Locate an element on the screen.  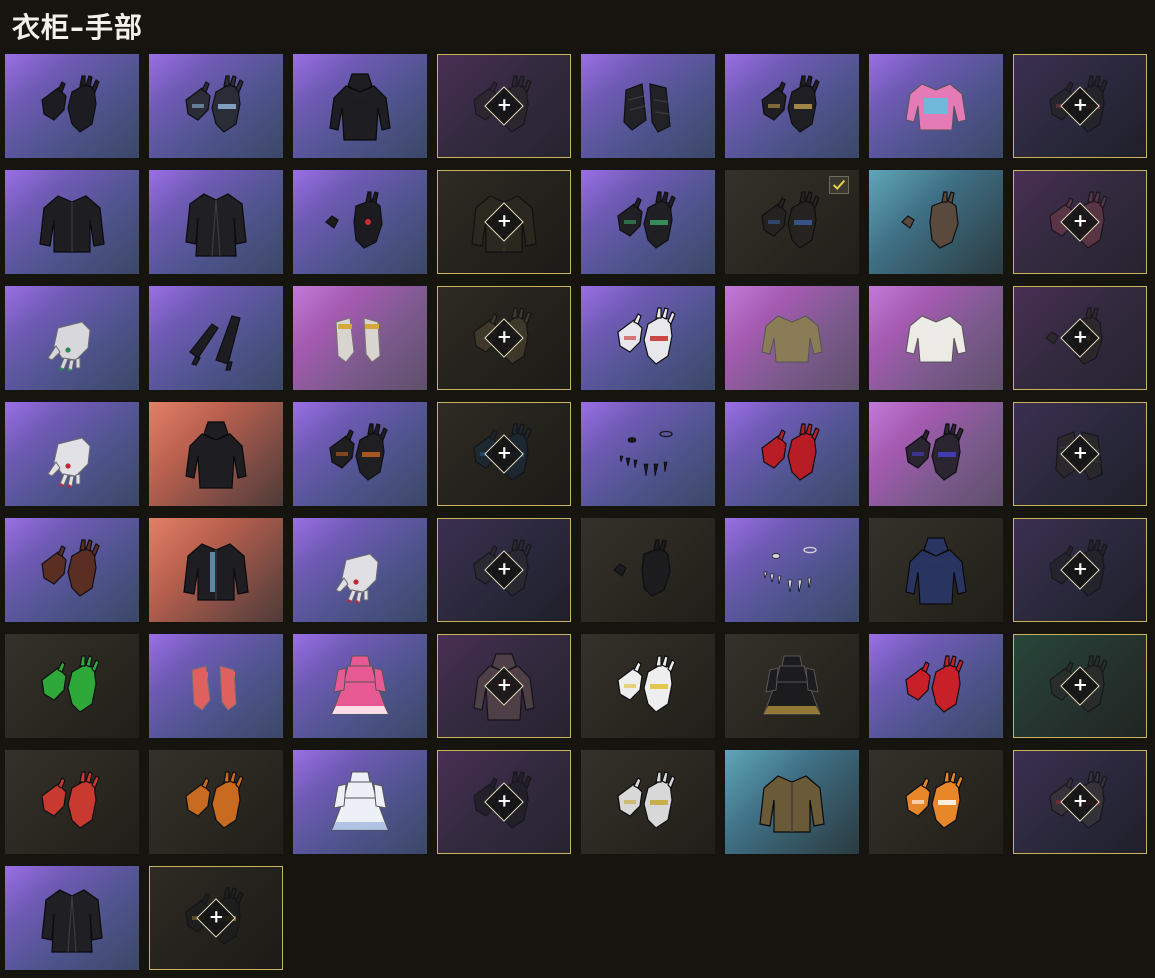
studded-fingerless-icon is located at coordinates (648, 570).